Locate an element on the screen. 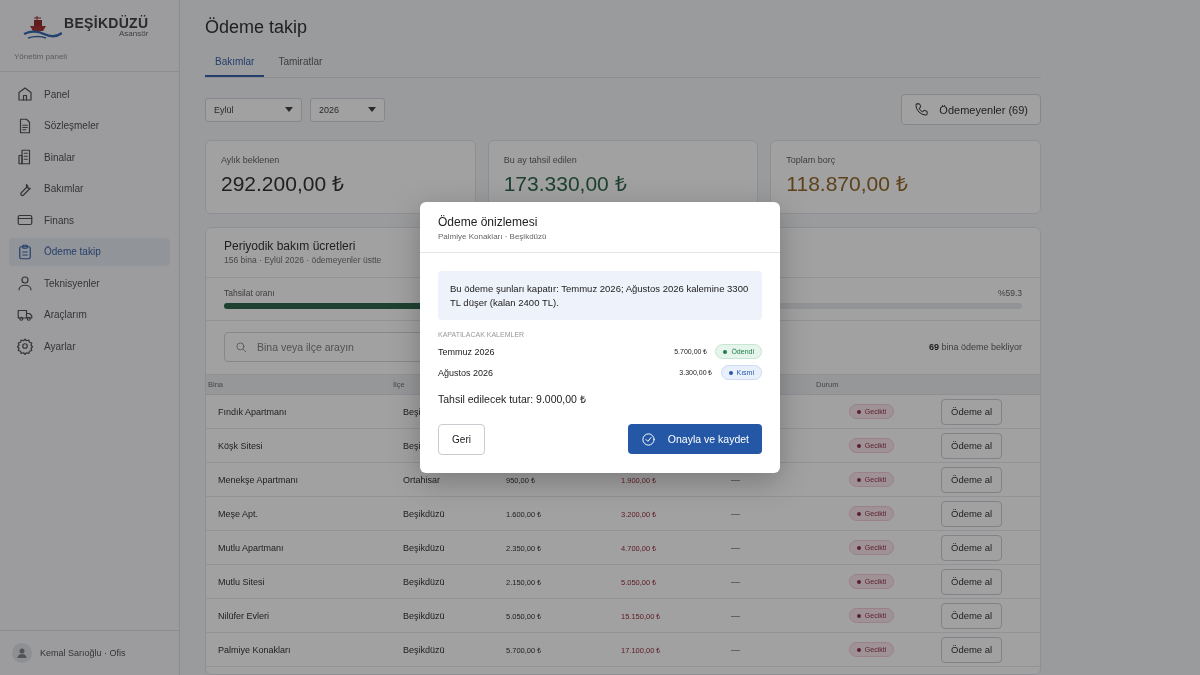 The height and width of the screenshot is (675, 1200). logo-text: BEŞİKDÜZÜ is located at coordinates (106, 23).